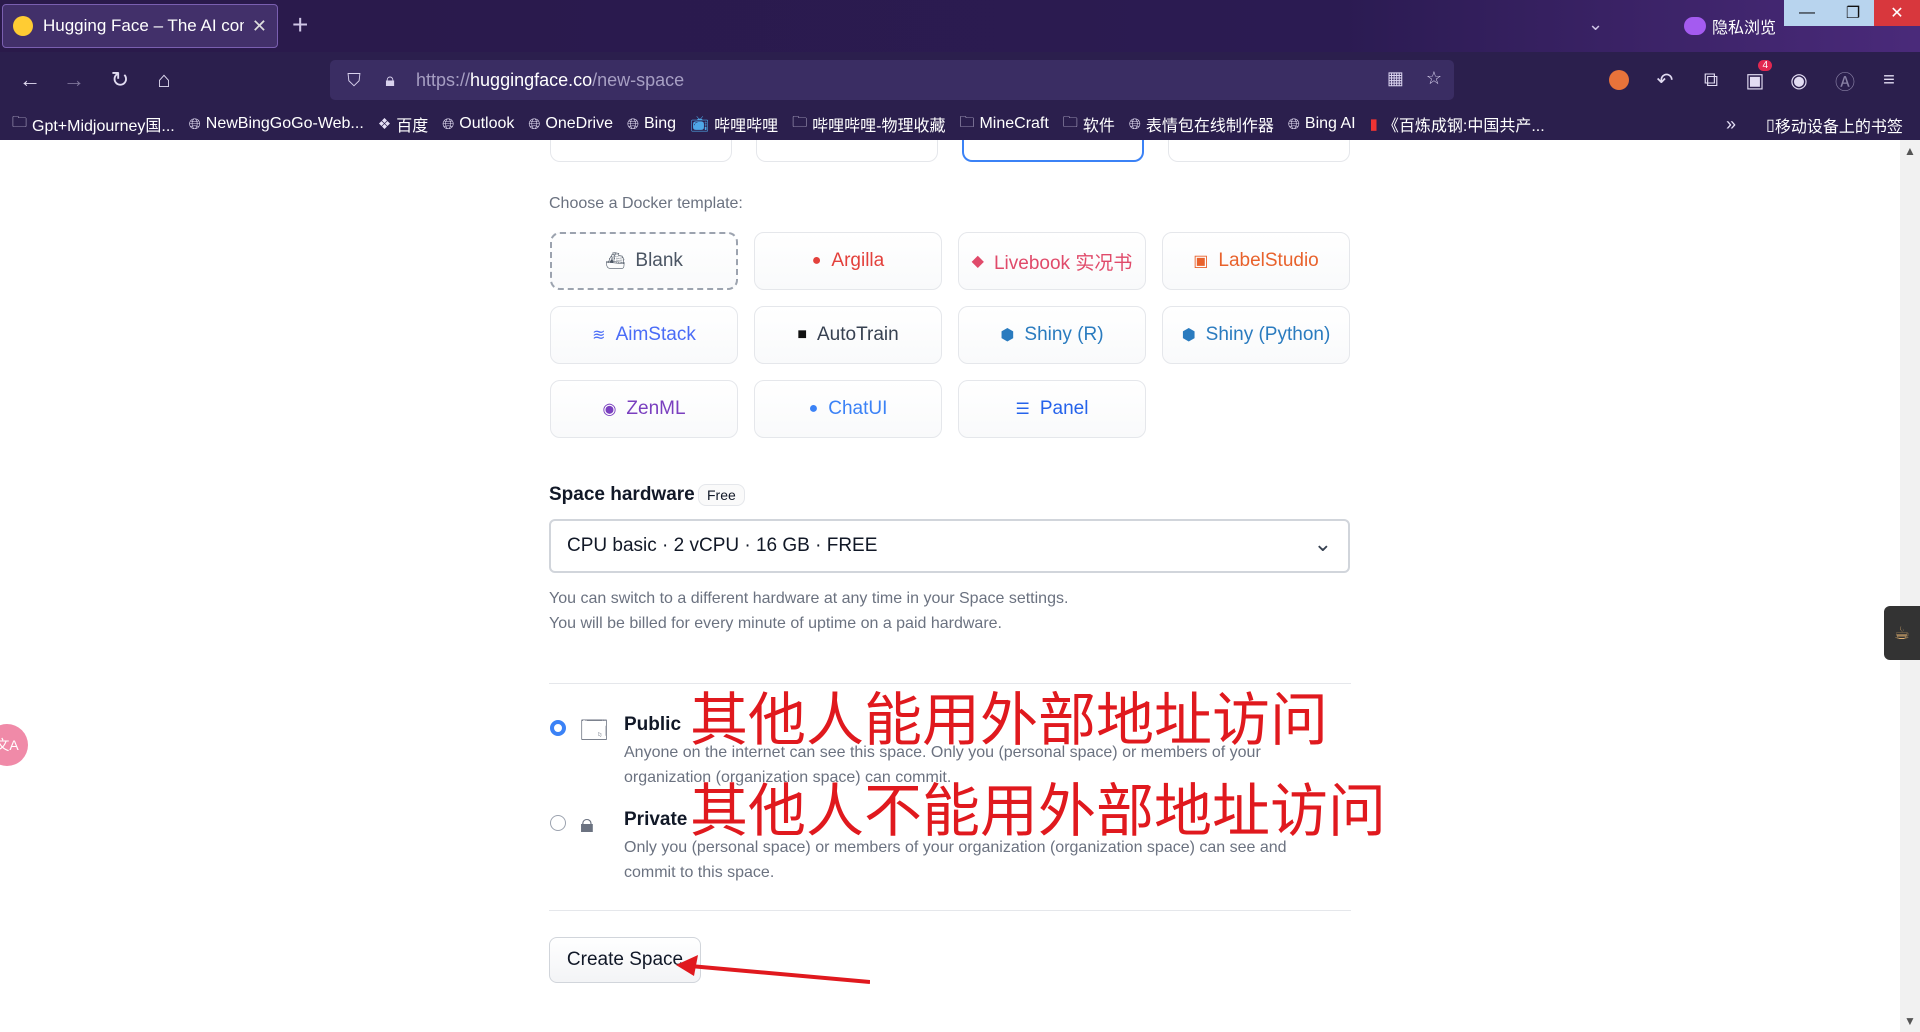 The height and width of the screenshot is (1032, 1920). I want to click on hardware-selected-value: CPU basic · 2 vCPU · 16 GB · FREE, so click(722, 545).